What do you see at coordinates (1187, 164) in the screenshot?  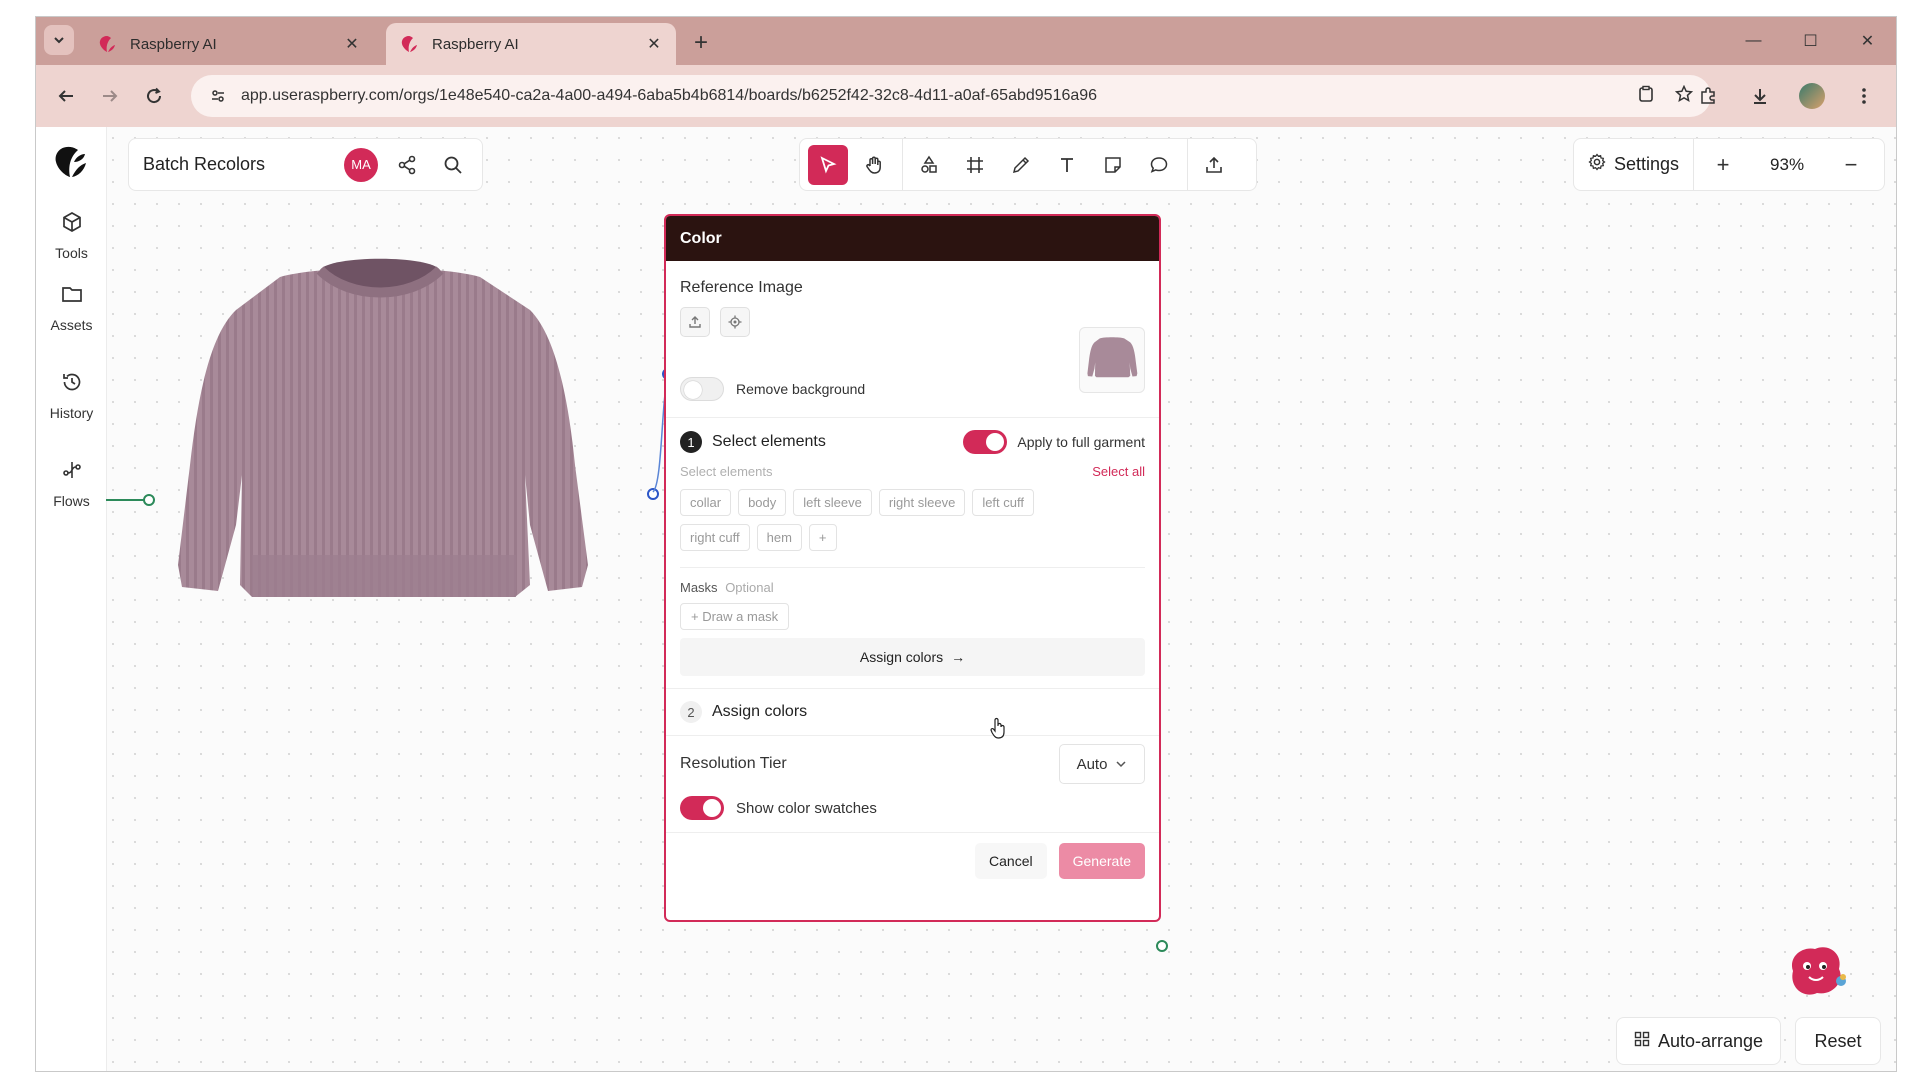 I see `toolbar-divider` at bounding box center [1187, 164].